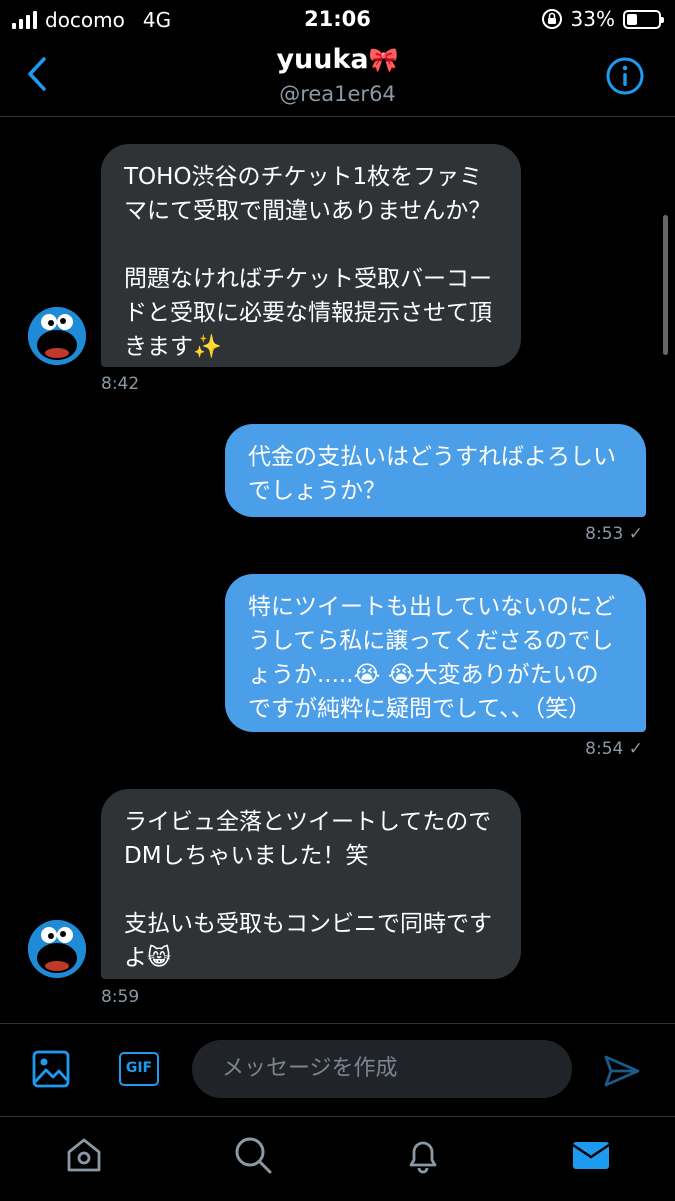 The width and height of the screenshot is (675, 1201). I want to click on status-bar: docomo 4G 21:06 33%, so click(337, 19).